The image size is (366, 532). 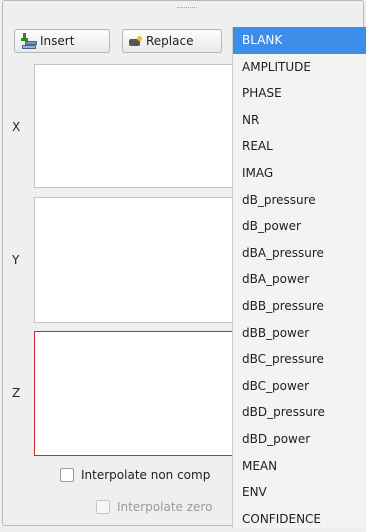 I want to click on dropdown-option-env: ENV, so click(x=299, y=492).